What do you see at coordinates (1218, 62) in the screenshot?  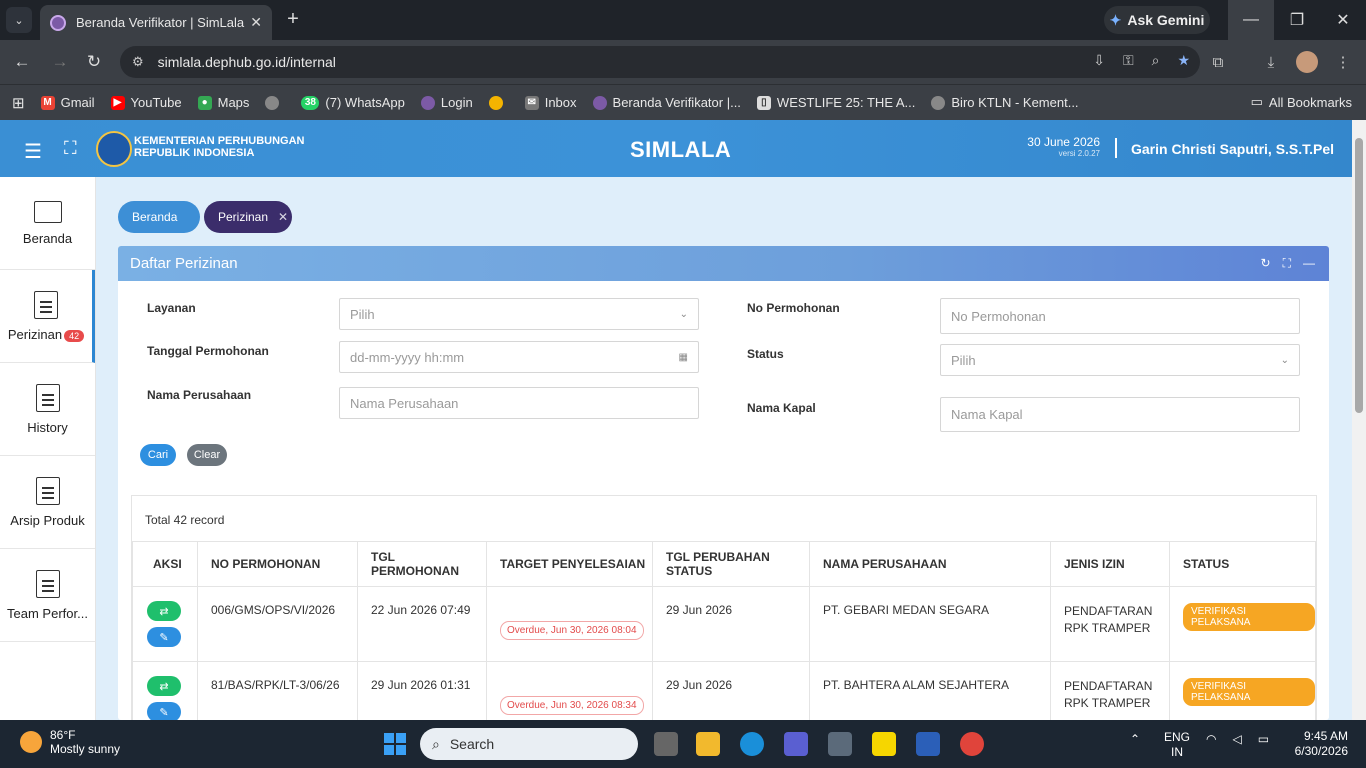 I see `extensions-icon: ⧉` at bounding box center [1218, 62].